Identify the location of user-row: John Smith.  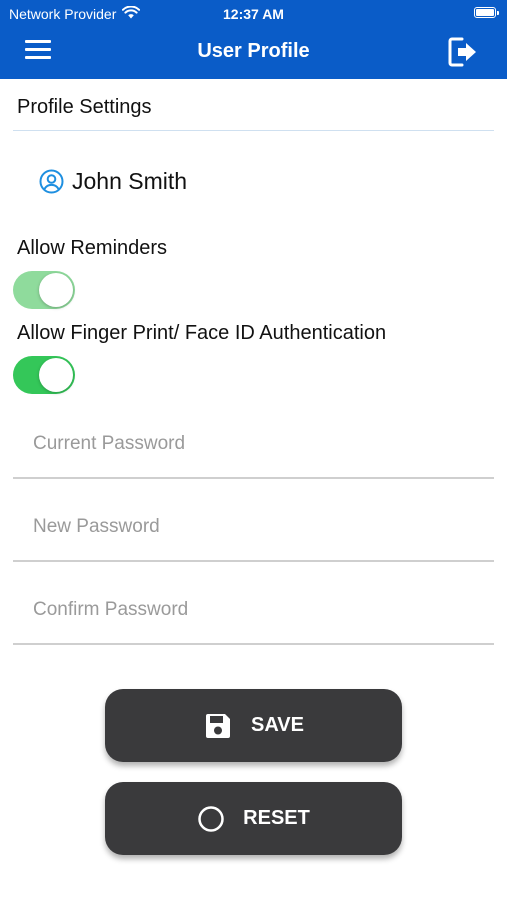
(113, 181).